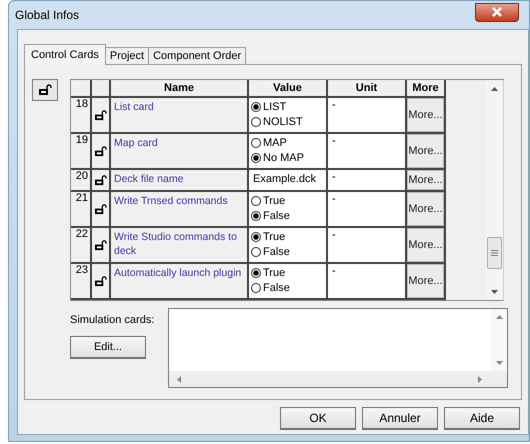  What do you see at coordinates (288, 89) in the screenshot?
I see `column-header: Value` at bounding box center [288, 89].